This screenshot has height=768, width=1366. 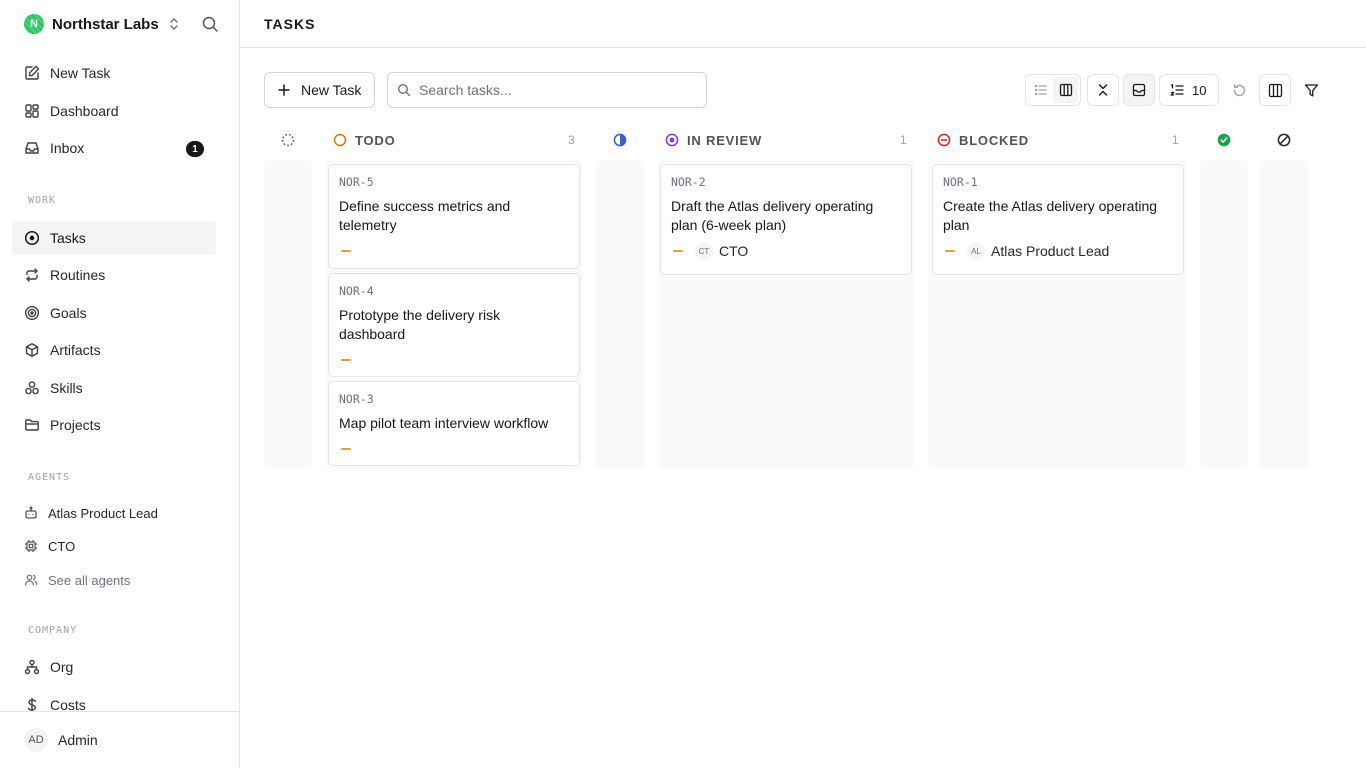 What do you see at coordinates (571, 140) in the screenshot?
I see `column-count-todo: 3` at bounding box center [571, 140].